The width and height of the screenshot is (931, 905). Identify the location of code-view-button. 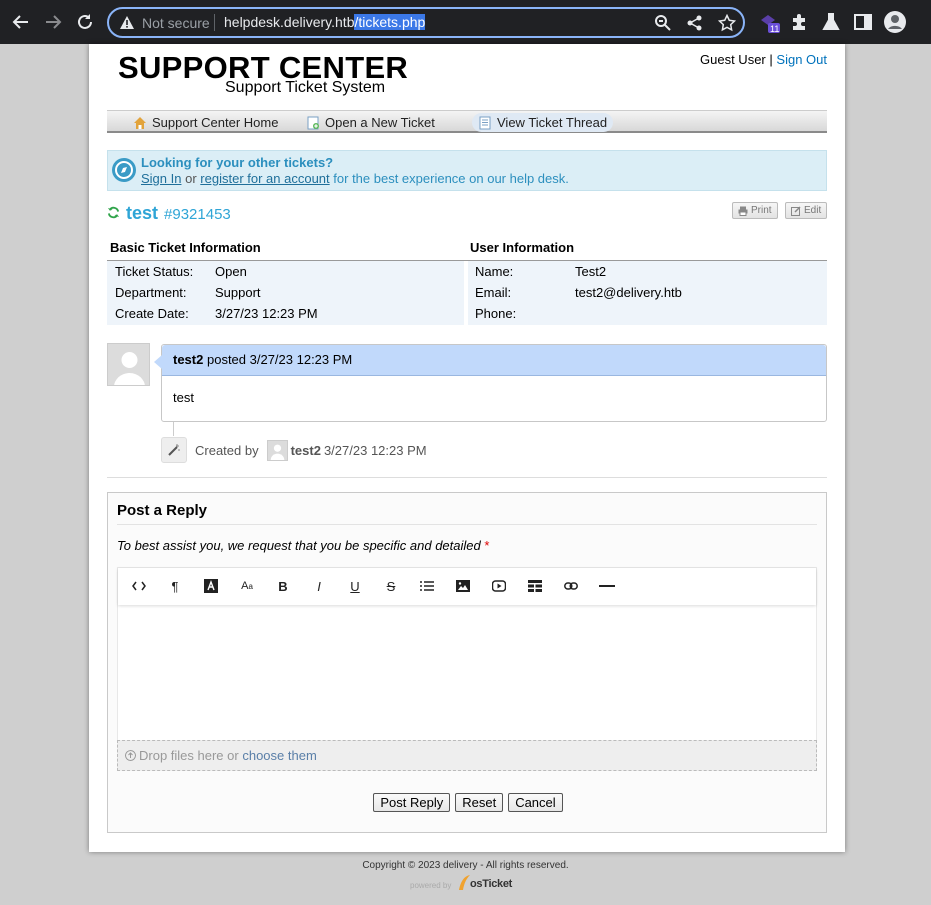
(139, 586).